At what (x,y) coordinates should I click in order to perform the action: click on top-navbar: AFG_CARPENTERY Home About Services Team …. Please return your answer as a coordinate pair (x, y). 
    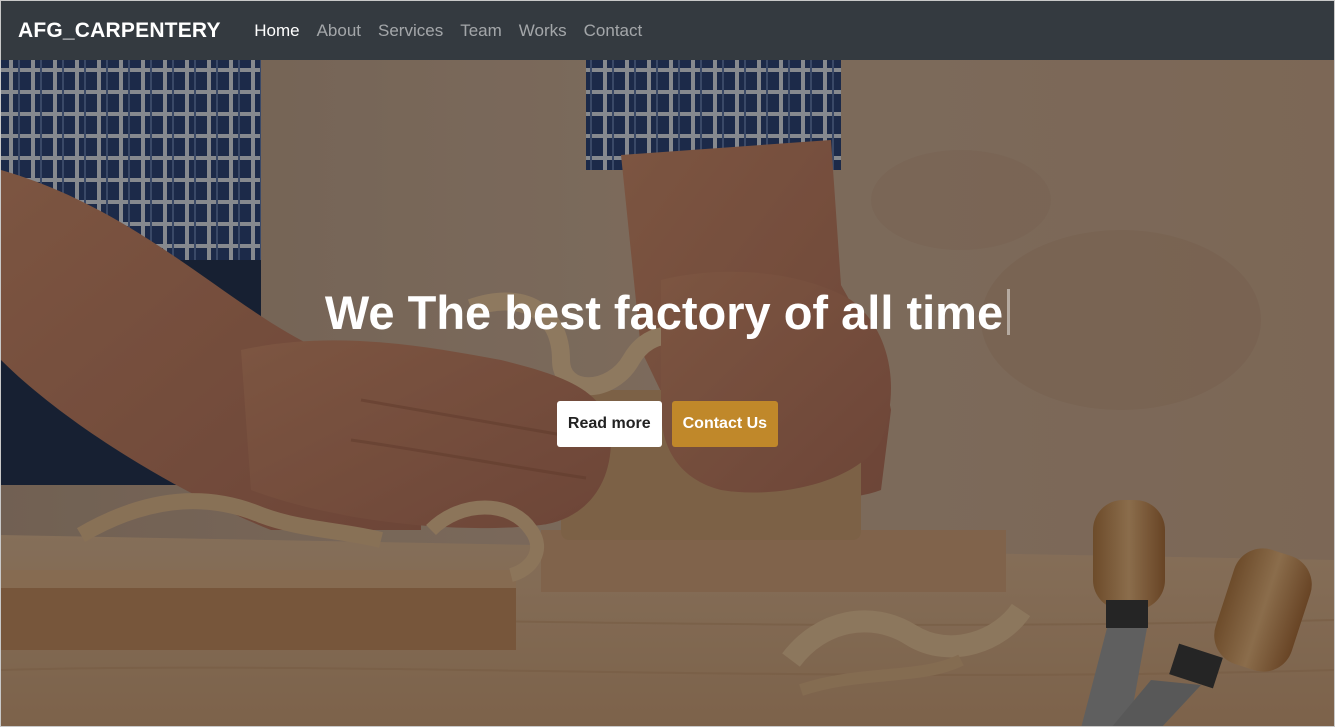
    Looking at the image, I should click on (667, 30).